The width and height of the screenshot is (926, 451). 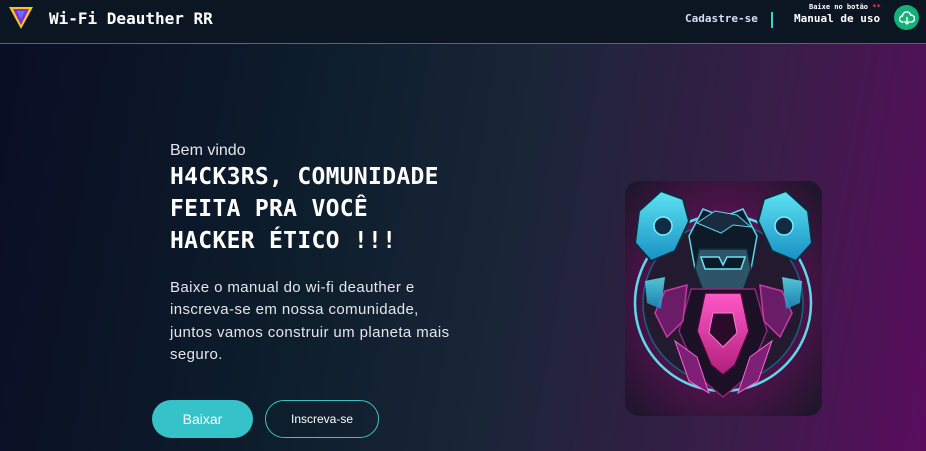 What do you see at coordinates (837, 18) in the screenshot?
I see `nav-manual-link: Manual de uso` at bounding box center [837, 18].